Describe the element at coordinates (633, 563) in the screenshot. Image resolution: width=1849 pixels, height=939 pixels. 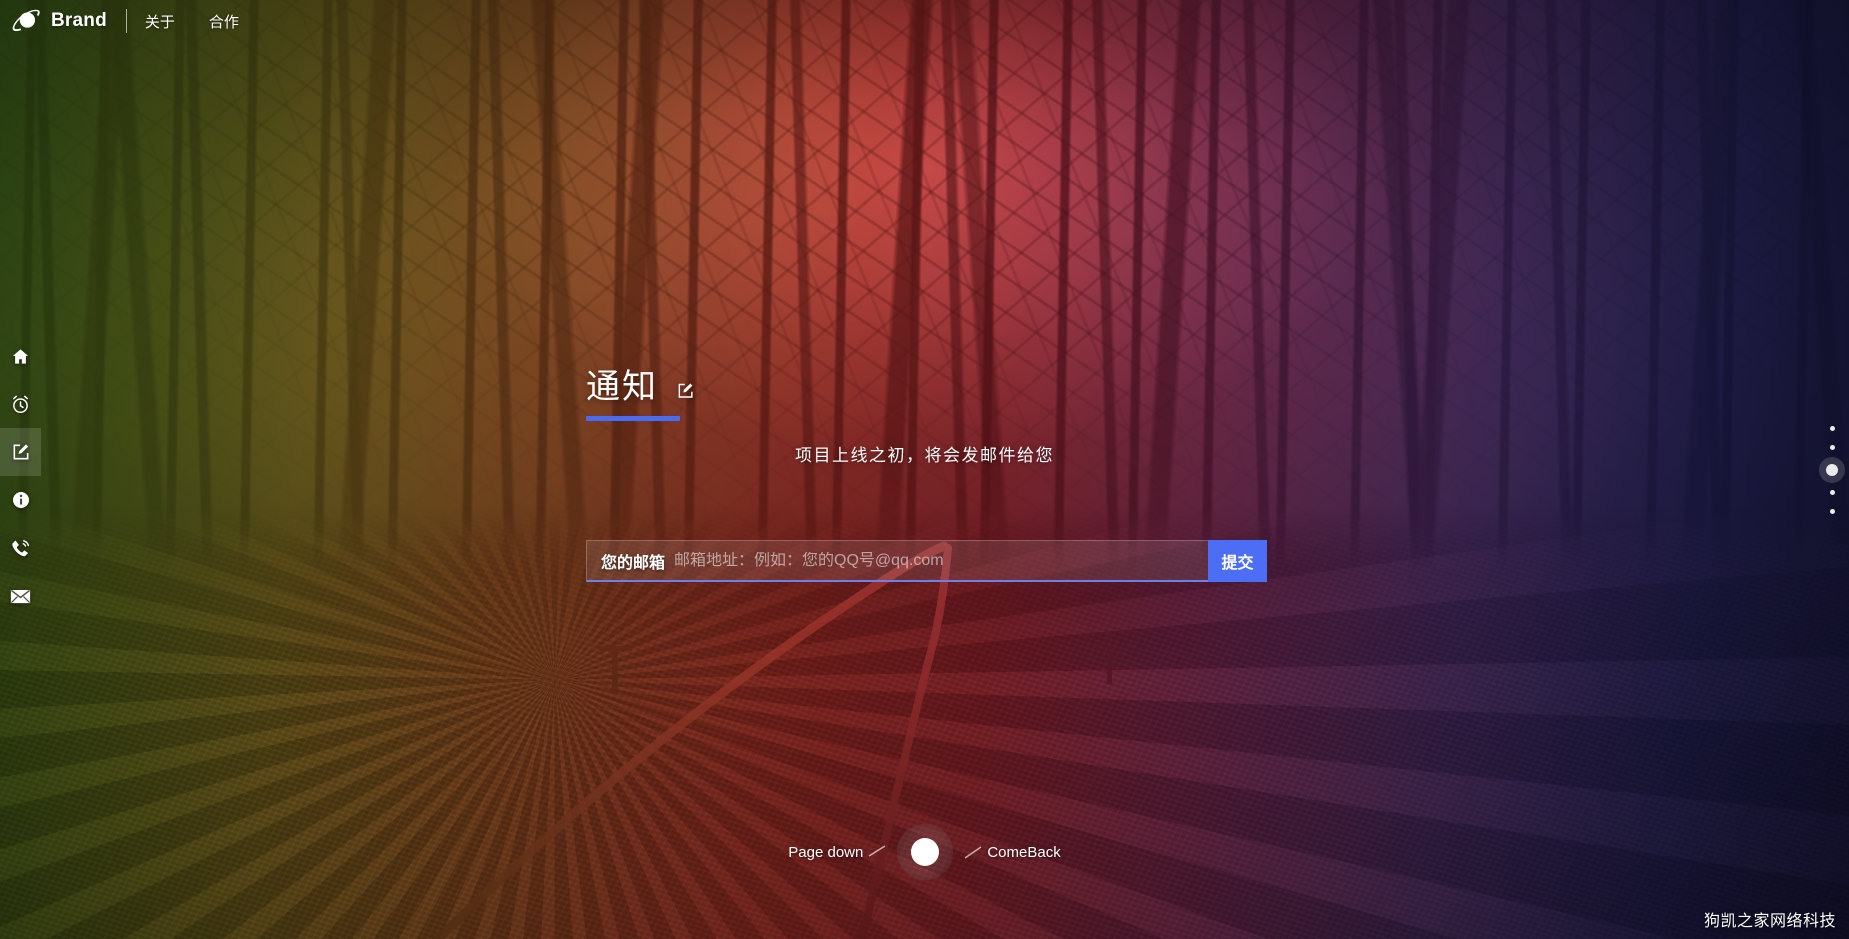
I see `email-label: 您的邮箱` at that location.